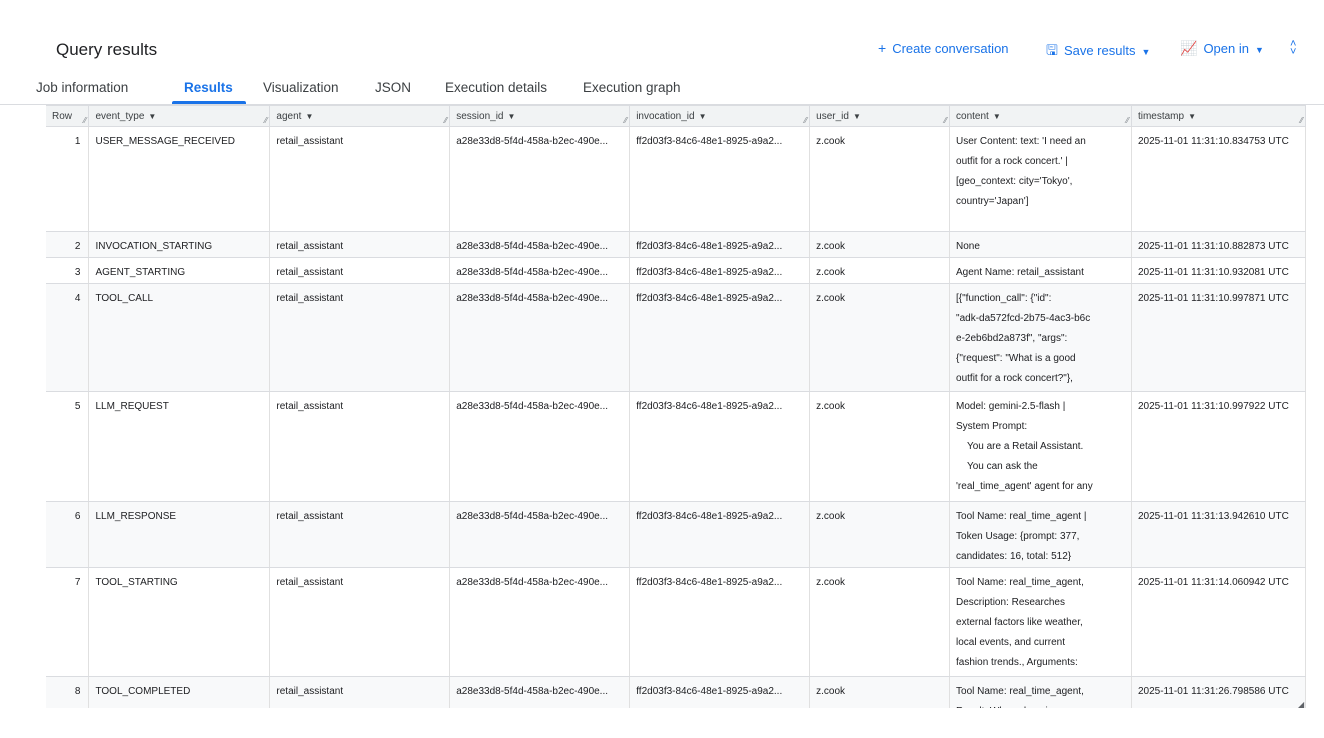 This screenshot has height=738, width=1324. I want to click on cell-timestamp: 2025-11-01 11:31:26.798586 UTC, so click(1218, 692).